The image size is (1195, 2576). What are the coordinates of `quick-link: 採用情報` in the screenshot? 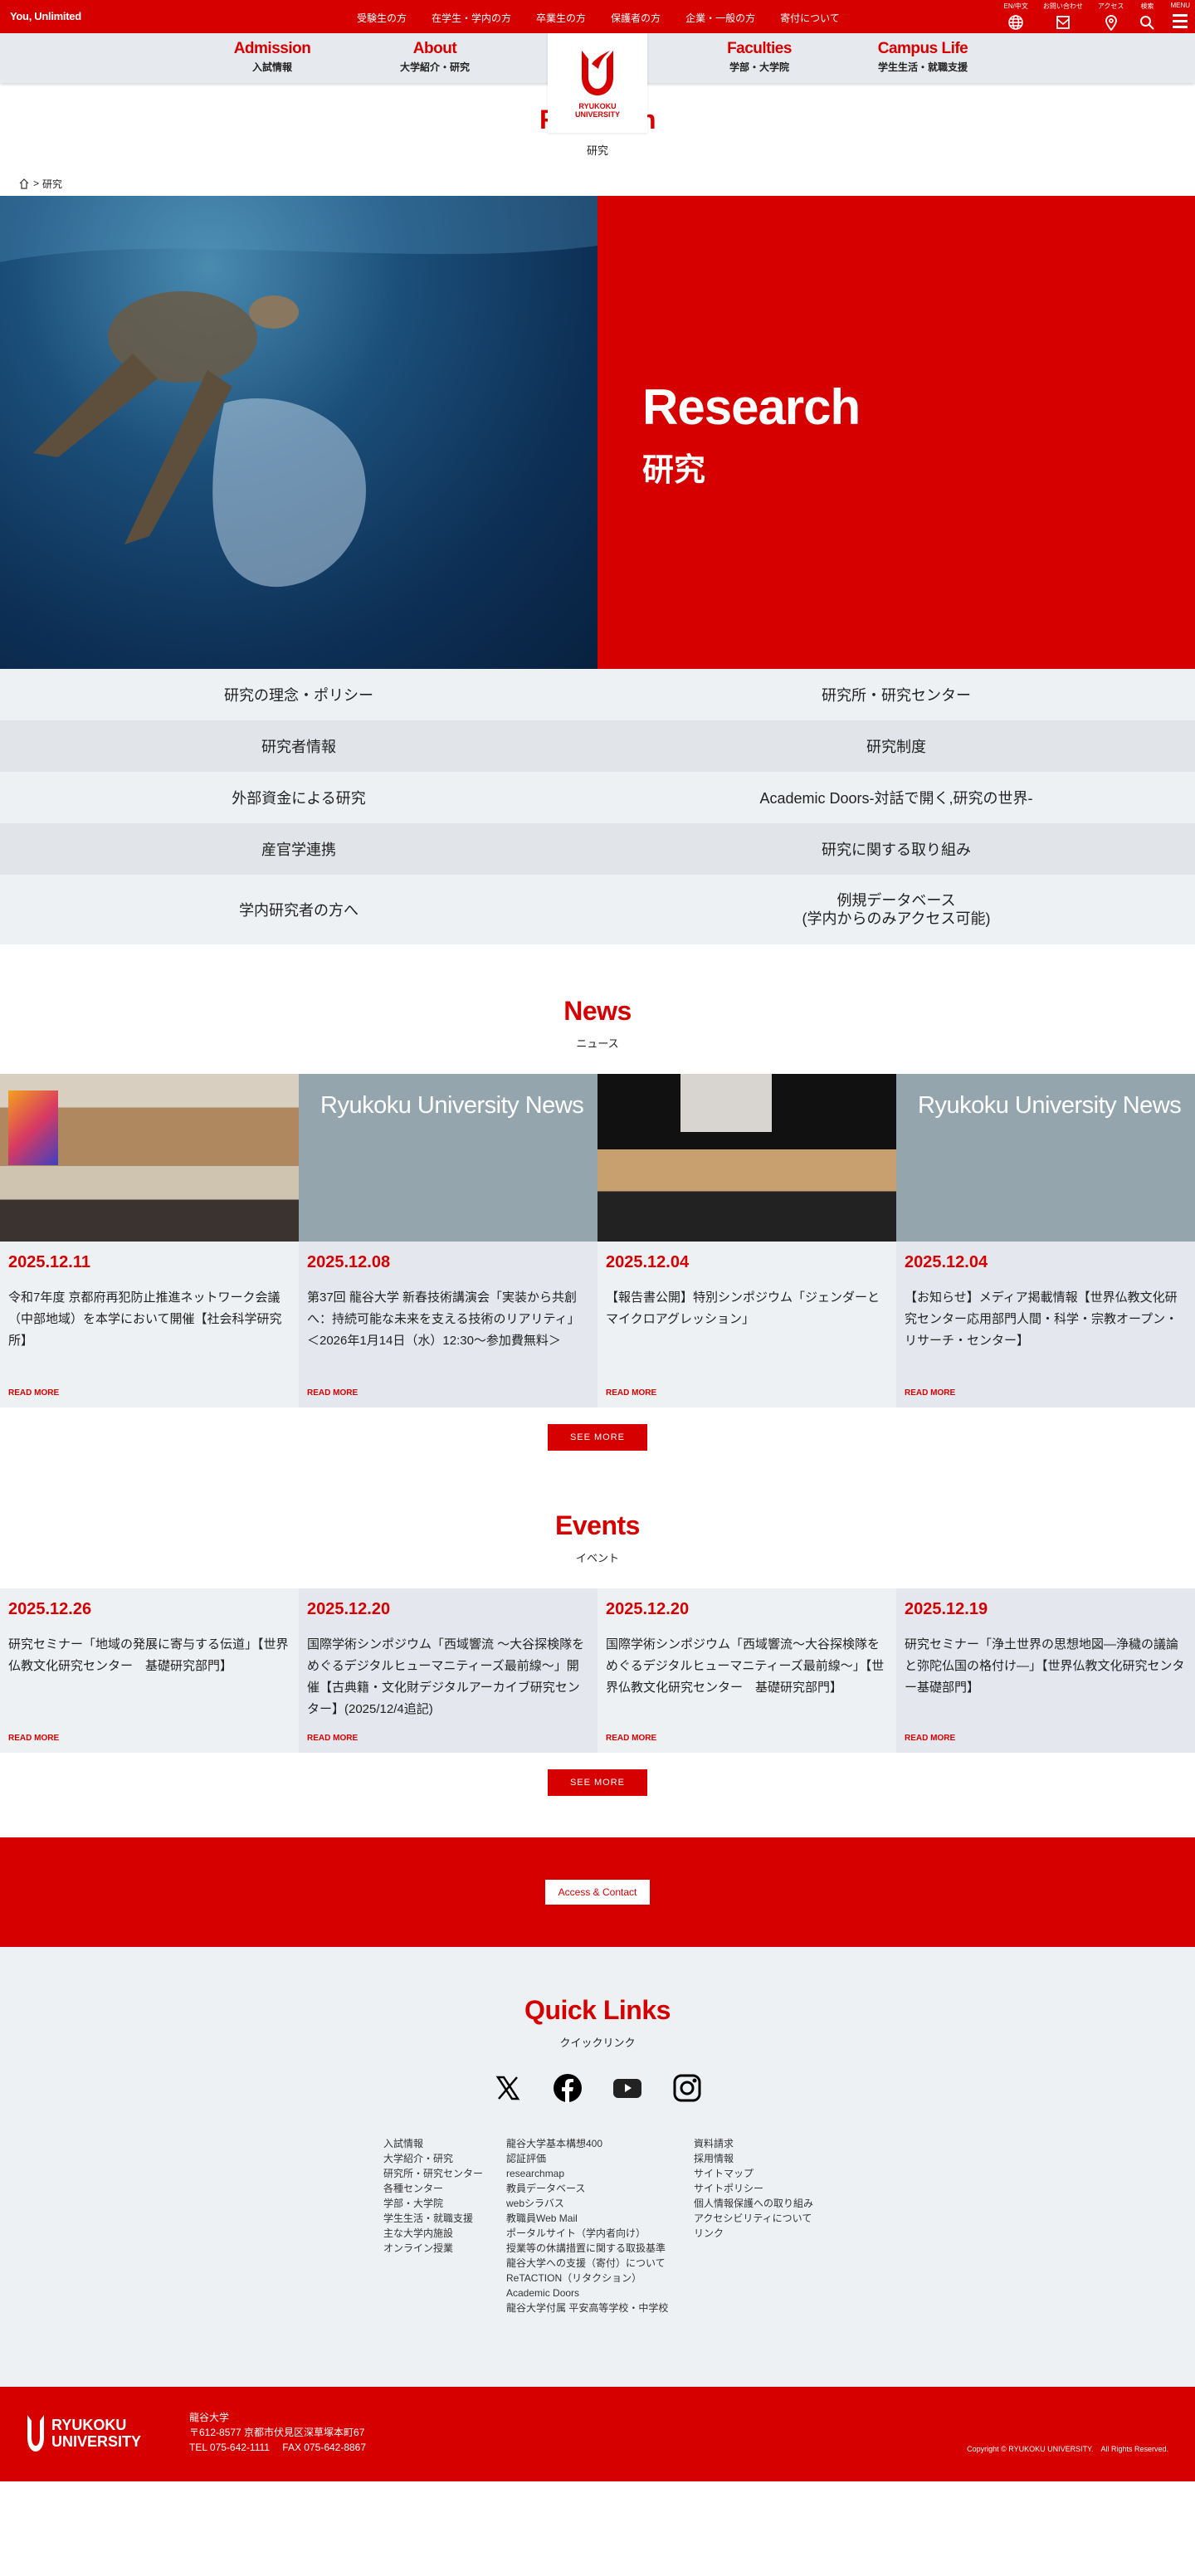 It's located at (754, 2158).